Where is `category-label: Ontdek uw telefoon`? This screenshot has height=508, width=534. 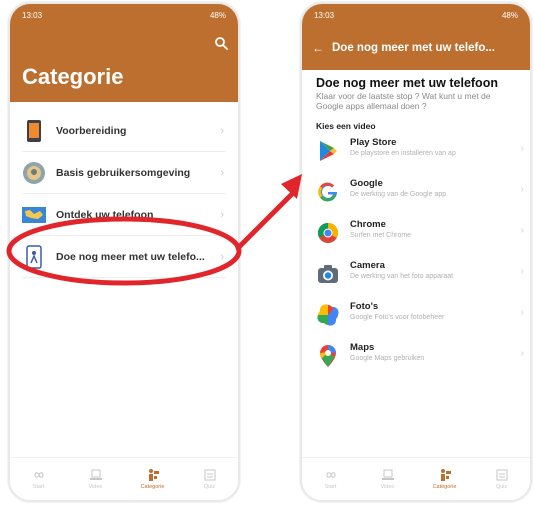 category-label: Ontdek uw telefoon is located at coordinates (105, 214).